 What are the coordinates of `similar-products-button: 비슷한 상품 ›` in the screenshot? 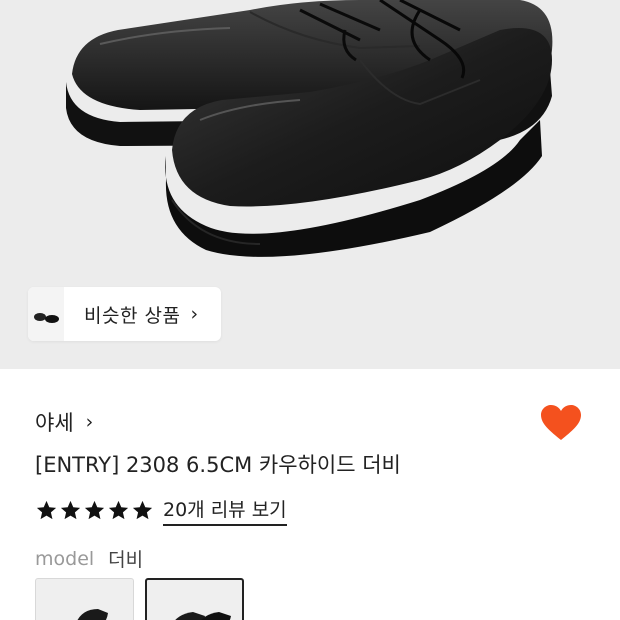 It's located at (124, 314).